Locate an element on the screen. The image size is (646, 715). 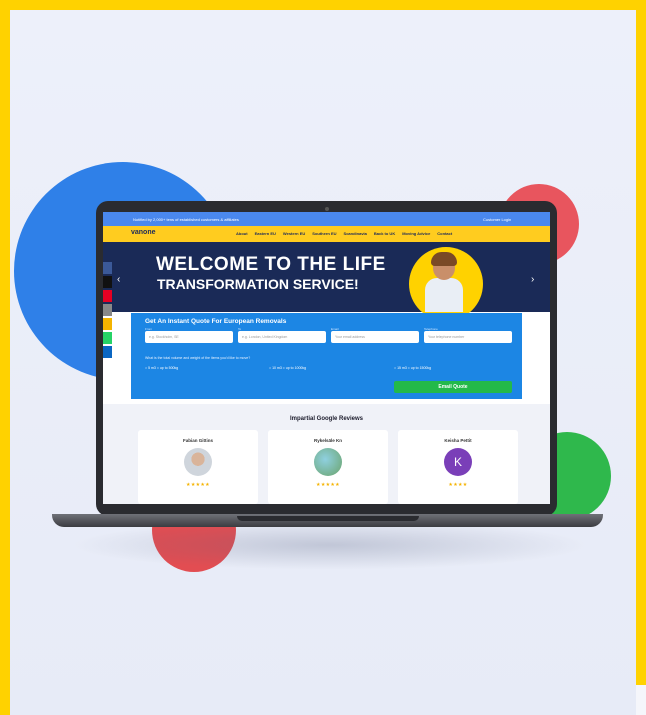
hero-next-arrow-icon: › is located at coordinates (532, 279).